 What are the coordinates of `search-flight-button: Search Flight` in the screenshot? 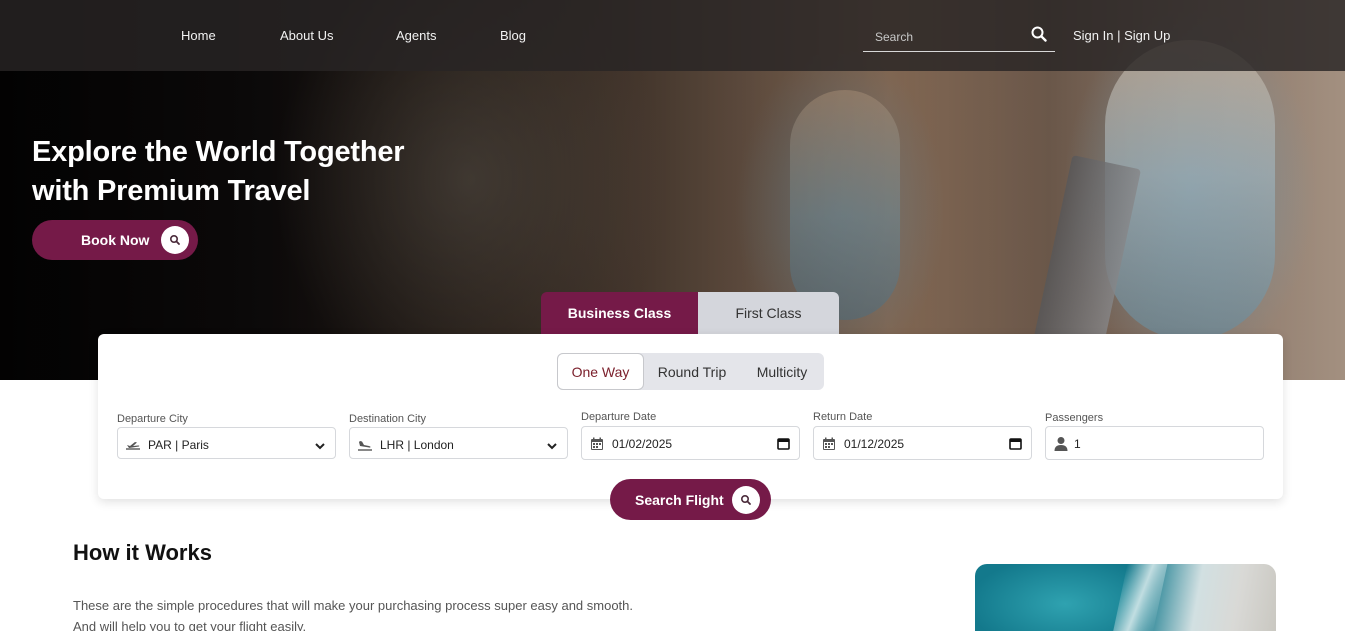 It's located at (690, 499).